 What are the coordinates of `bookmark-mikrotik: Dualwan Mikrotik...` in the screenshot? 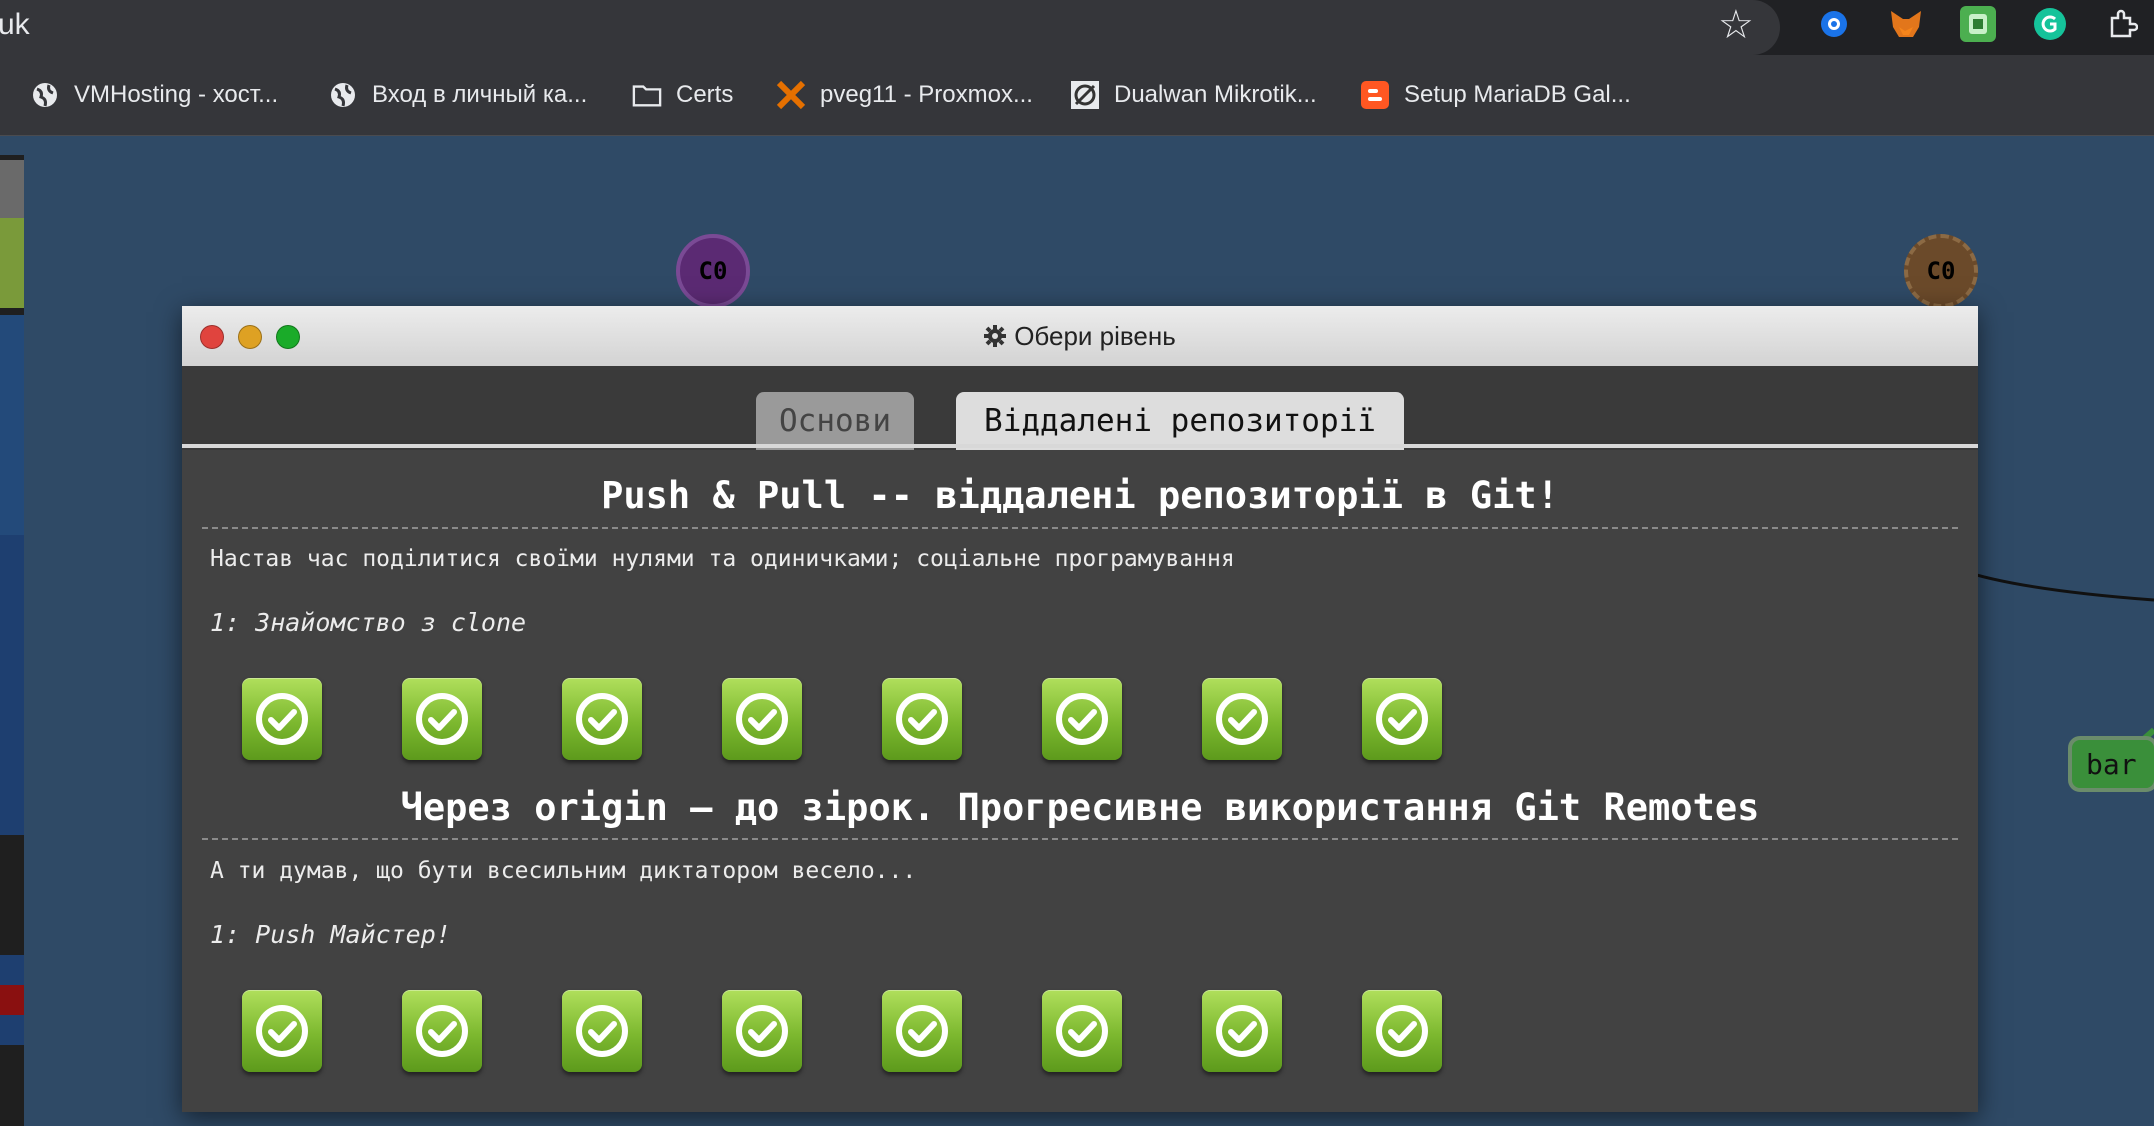 It's located at (1193, 95).